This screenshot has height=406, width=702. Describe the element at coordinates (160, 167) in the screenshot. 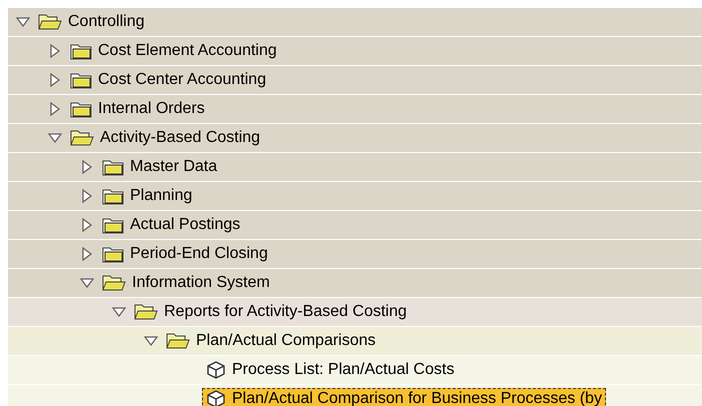

I see `tree-item: Master Data` at that location.